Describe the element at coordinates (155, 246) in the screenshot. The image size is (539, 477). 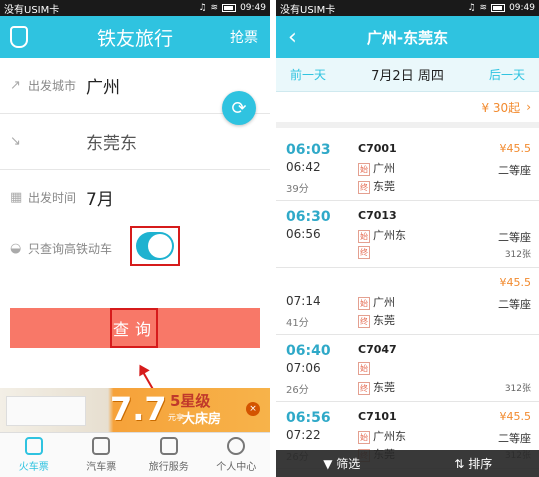
I see `highlight-box-toggle` at that location.